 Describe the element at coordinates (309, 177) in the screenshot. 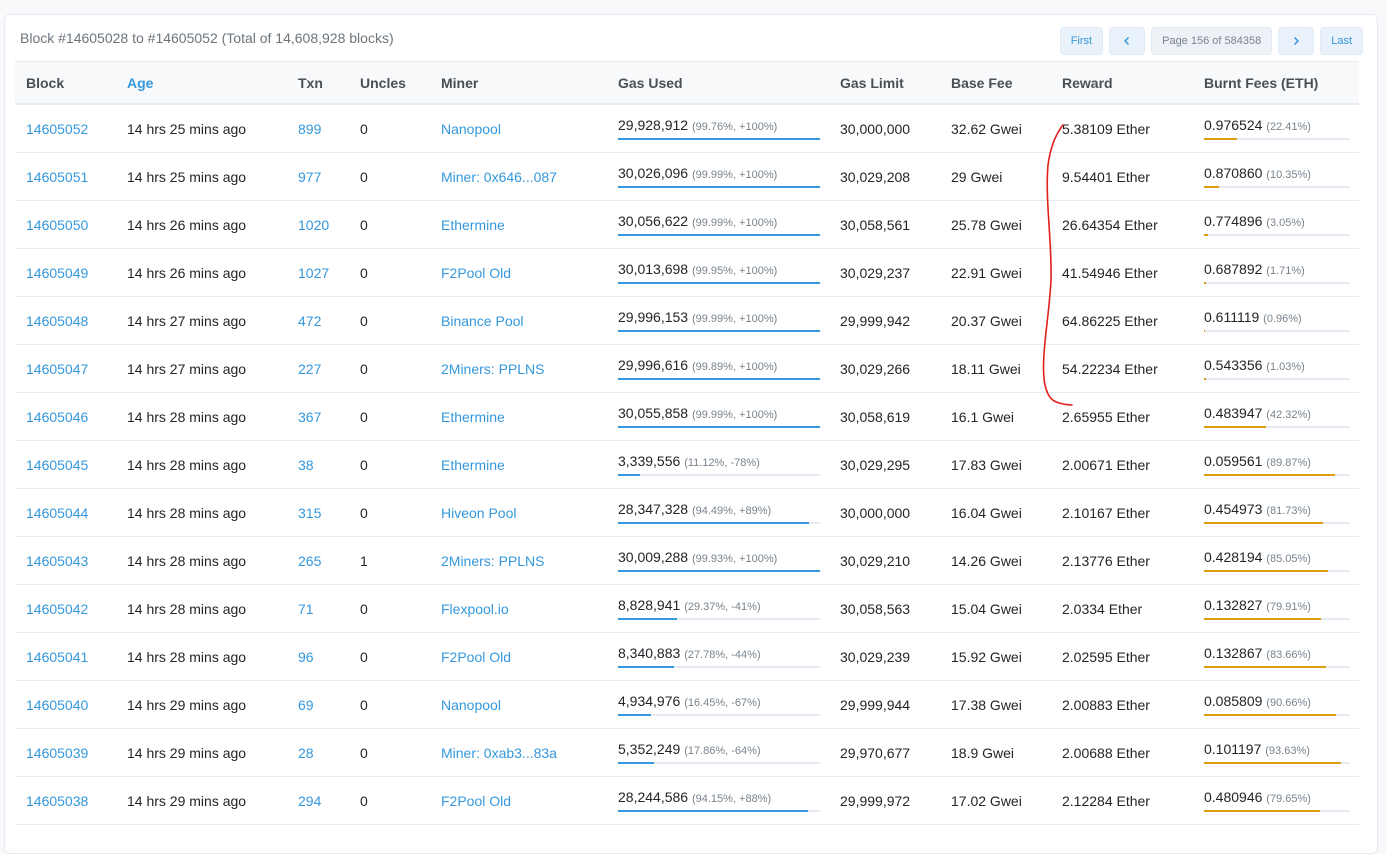

I see `txn-count-link: 977` at that location.